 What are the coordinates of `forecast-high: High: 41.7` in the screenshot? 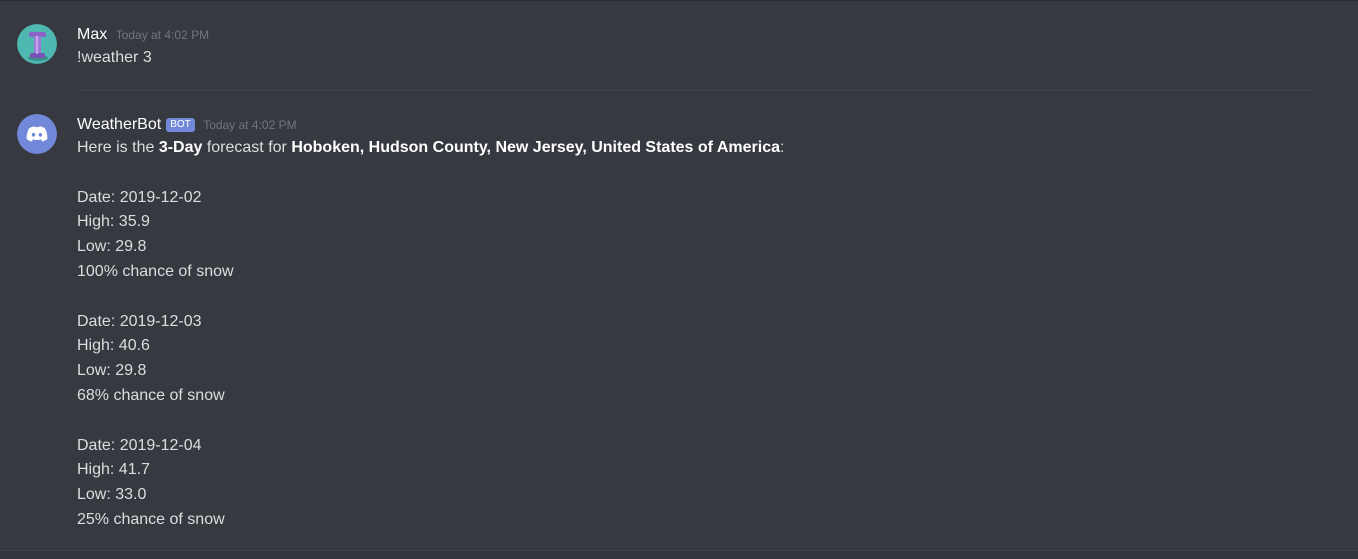 It's located at (113, 470).